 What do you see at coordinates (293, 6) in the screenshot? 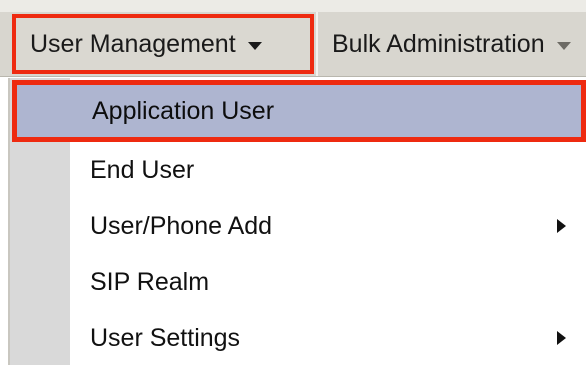
I see `menubar-top-strip` at bounding box center [293, 6].